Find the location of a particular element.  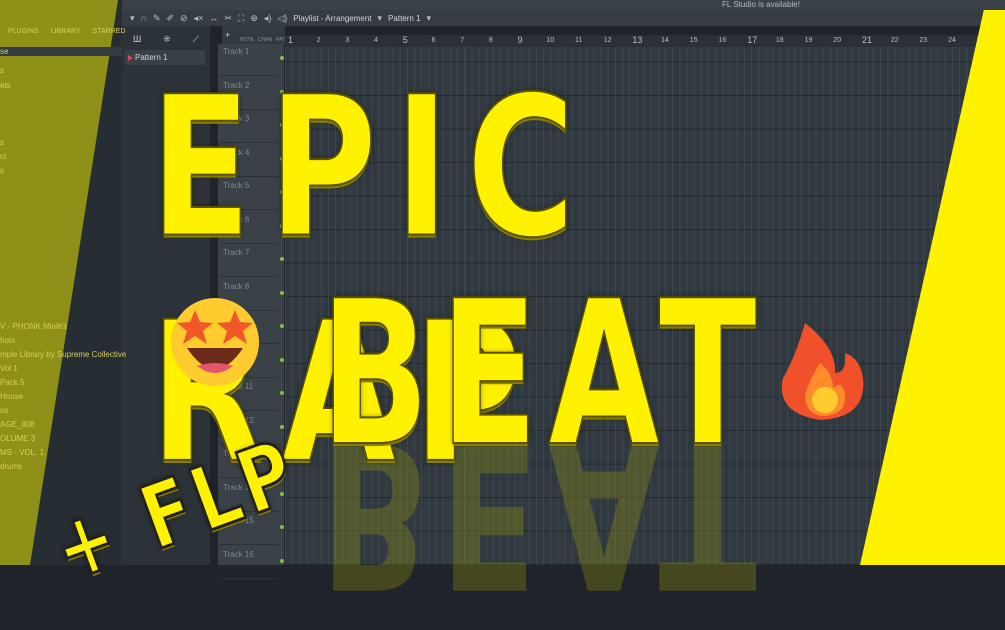

ruler-bar-number: 20 is located at coordinates (837, 40).